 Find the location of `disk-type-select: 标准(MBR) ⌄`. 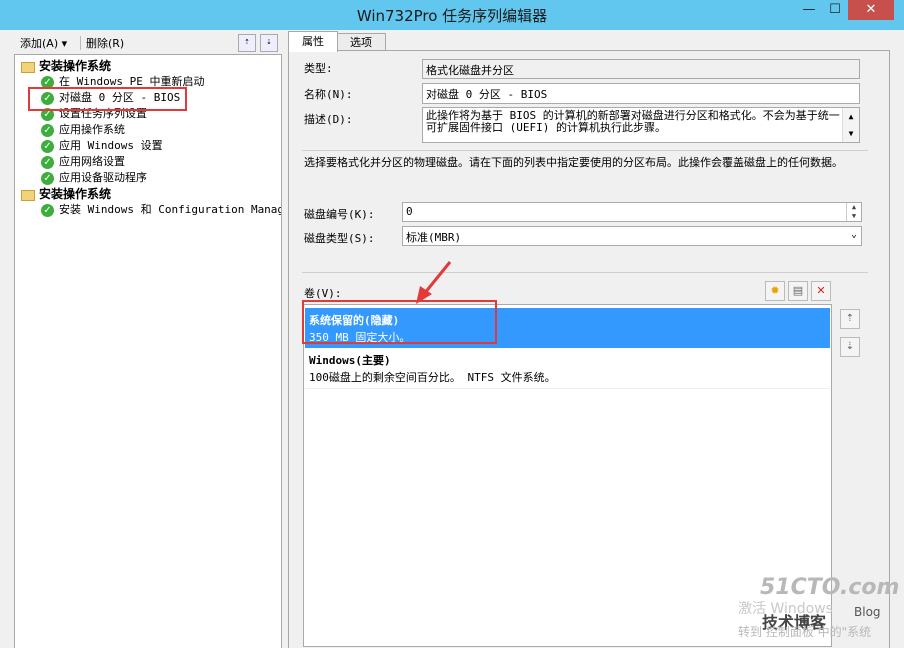

disk-type-select: 标准(MBR) ⌄ is located at coordinates (632, 236).